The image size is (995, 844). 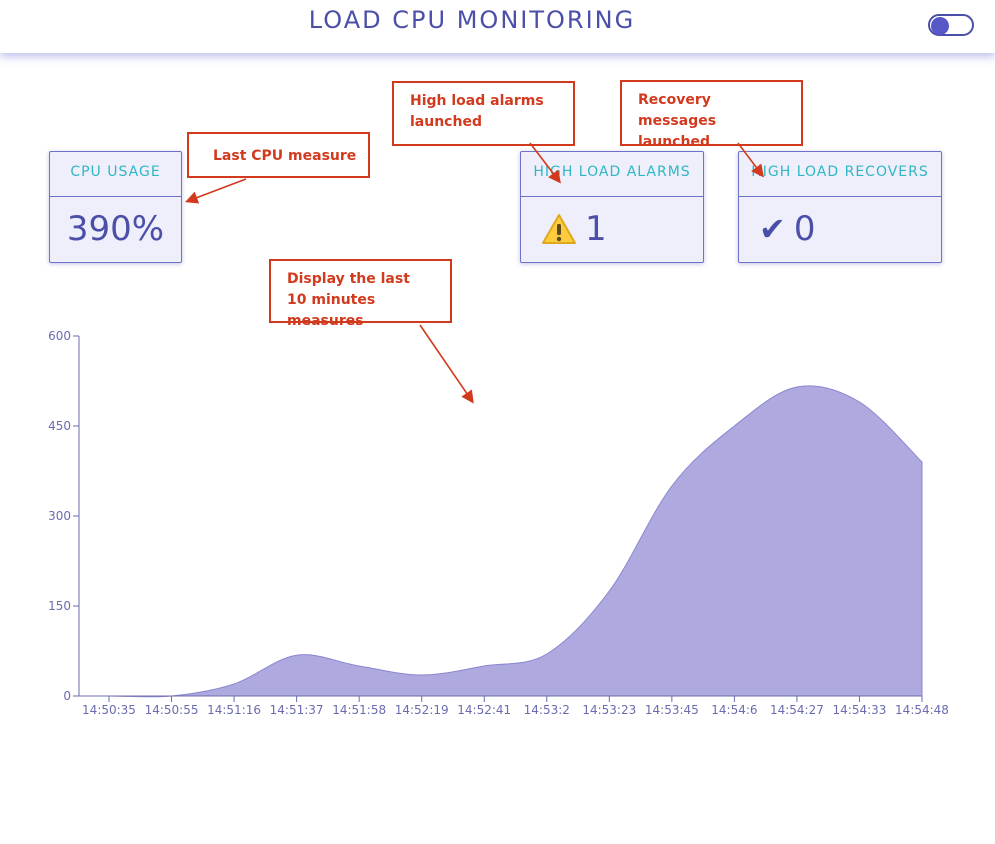 What do you see at coordinates (278, 155) in the screenshot?
I see `annotation-last-cpu: Last CPU measure` at bounding box center [278, 155].